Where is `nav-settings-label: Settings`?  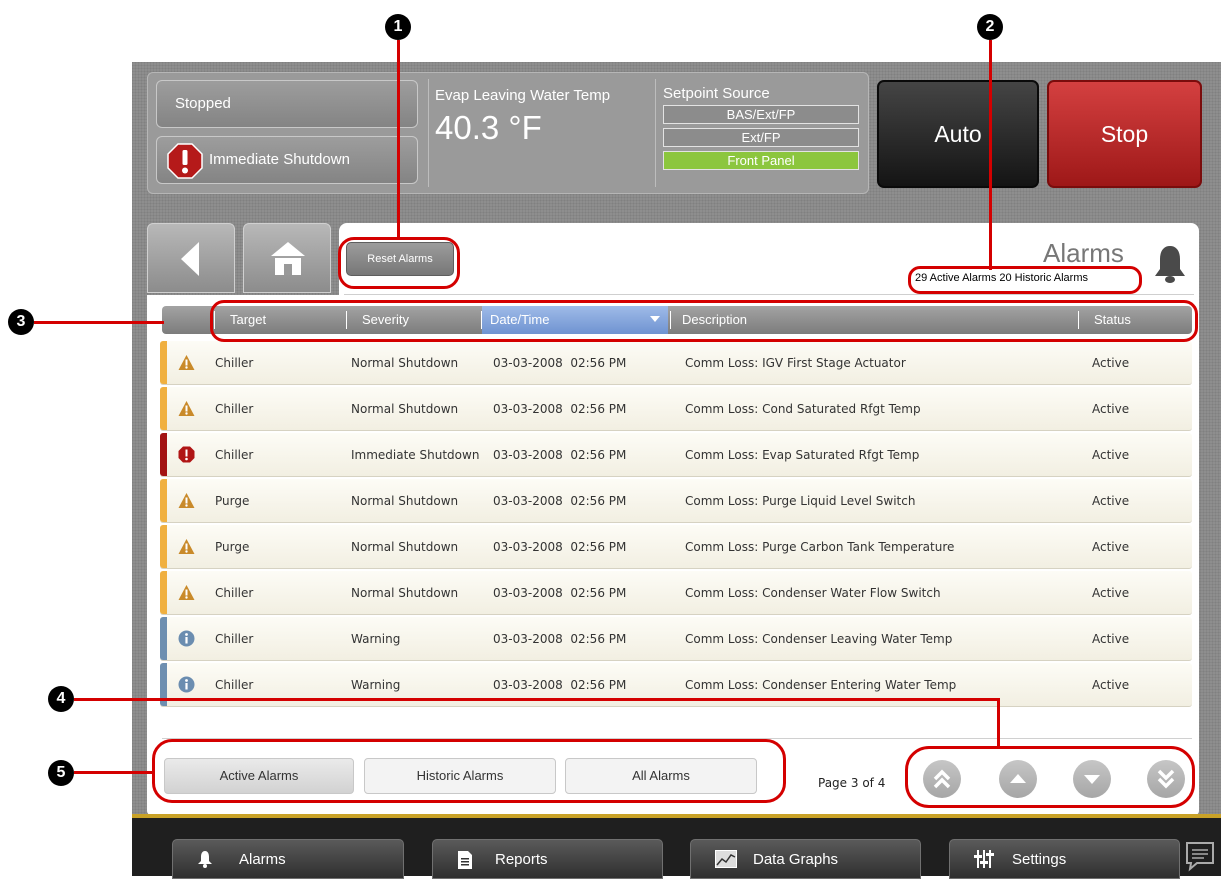
nav-settings-label: Settings is located at coordinates (1039, 859).